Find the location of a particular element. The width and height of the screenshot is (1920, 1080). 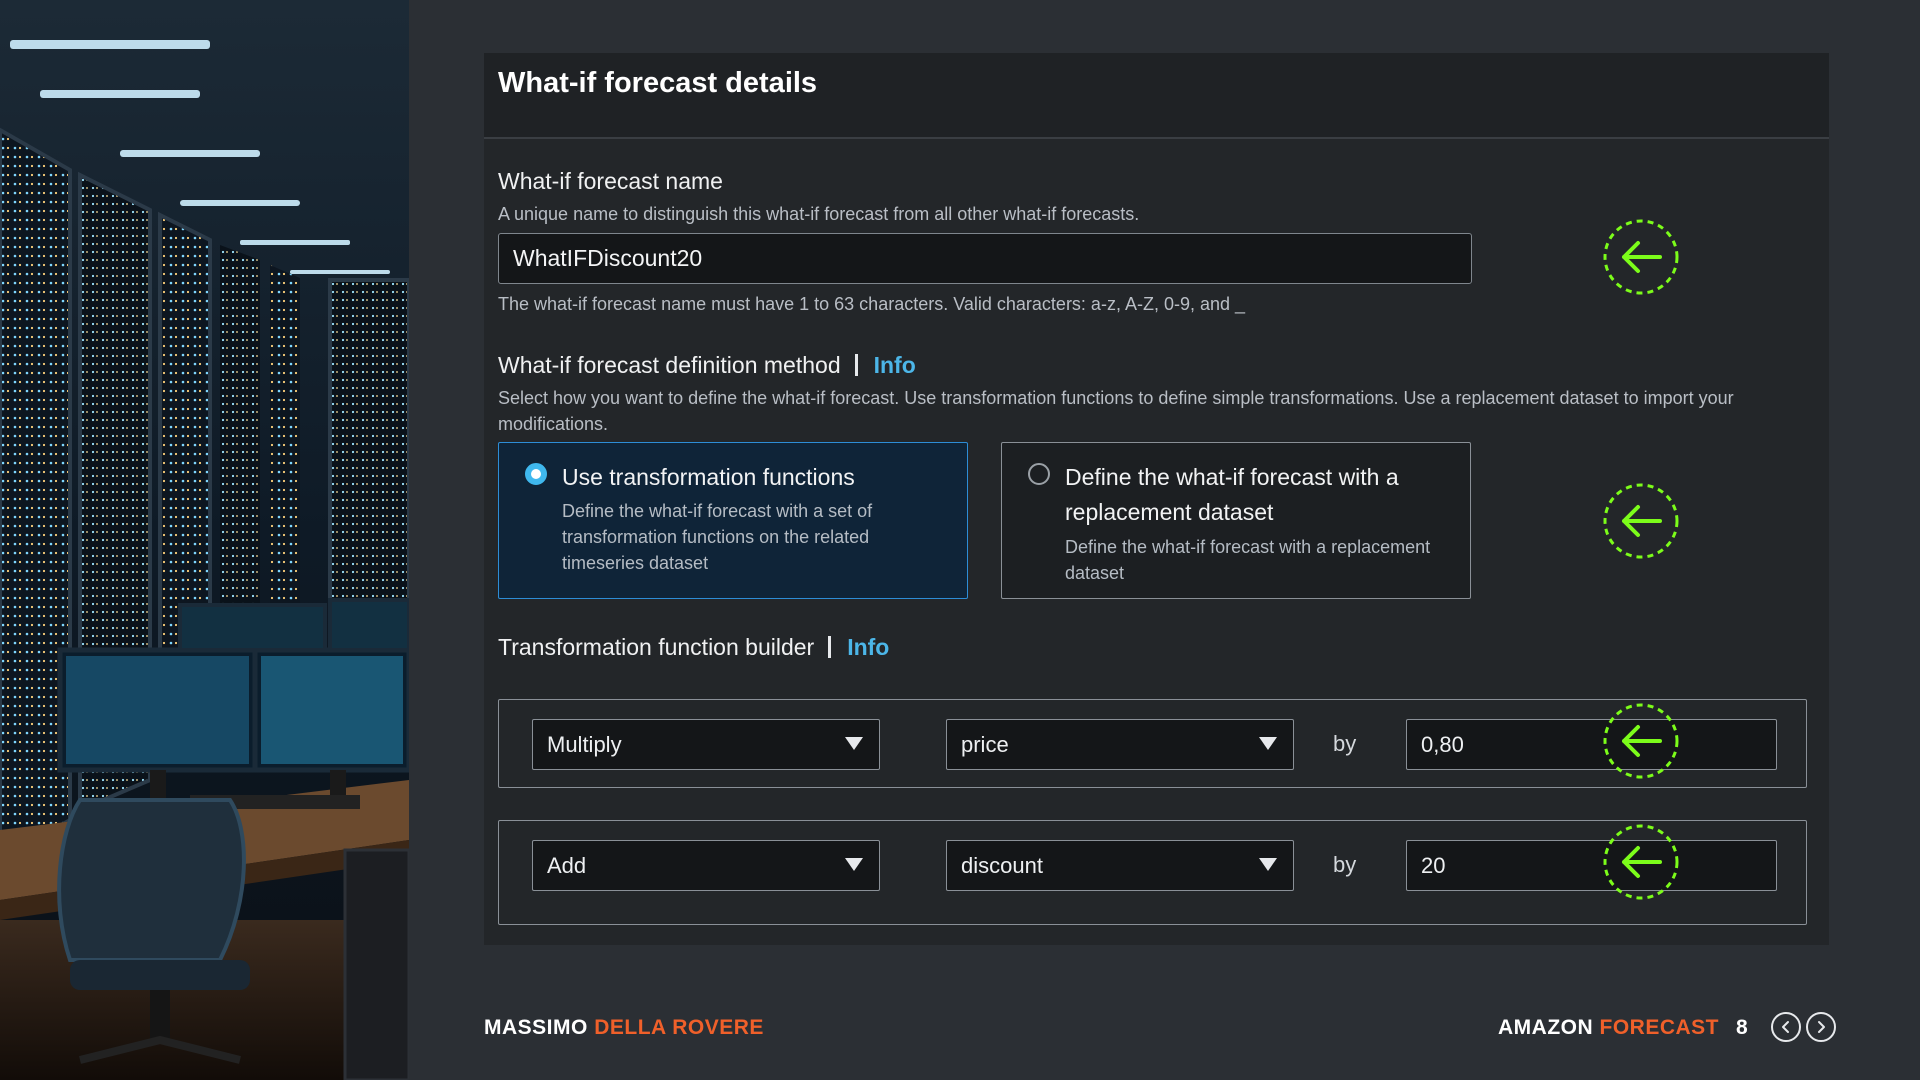

author-last-name: DELLA ROVERE is located at coordinates (679, 1027).